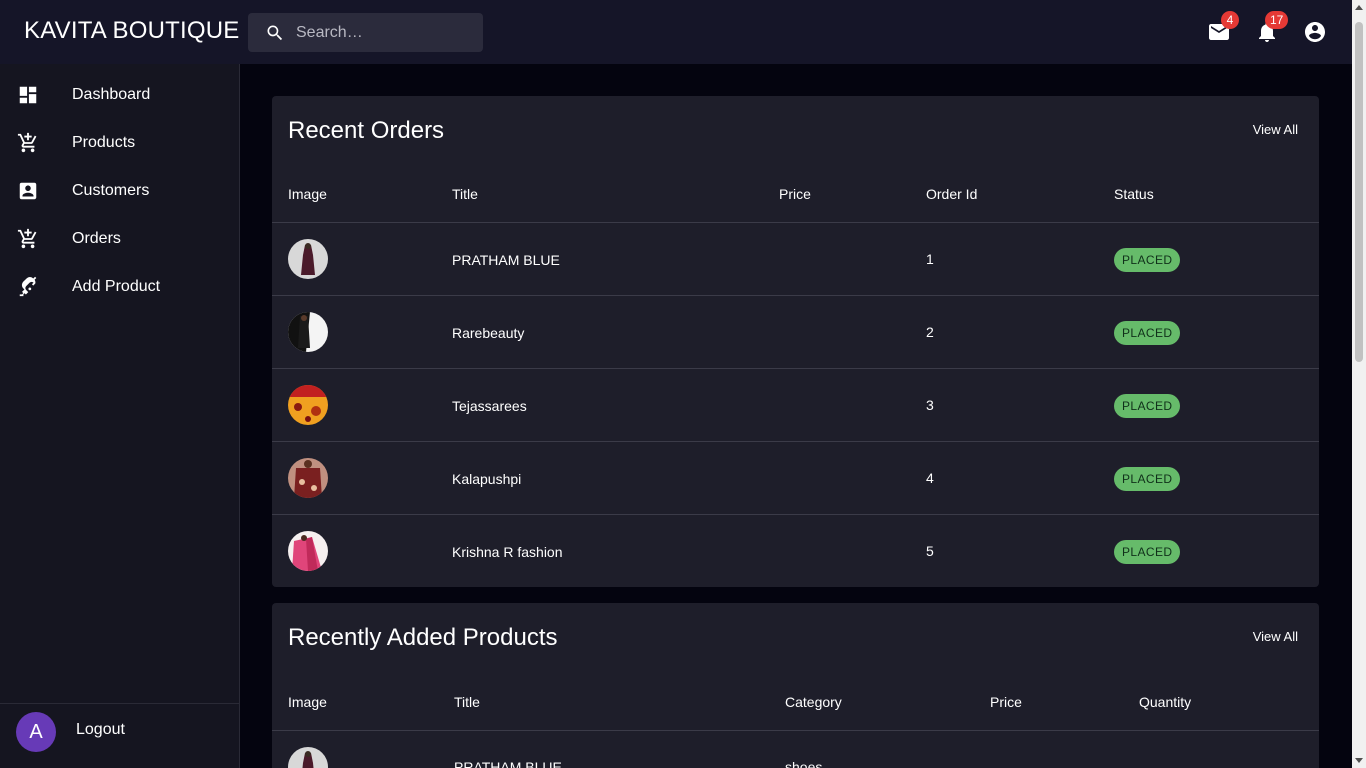 Image resolution: width=1366 pixels, height=768 pixels. Describe the element at coordinates (1359, 384) in the screenshot. I see `page-scrollbar` at that location.